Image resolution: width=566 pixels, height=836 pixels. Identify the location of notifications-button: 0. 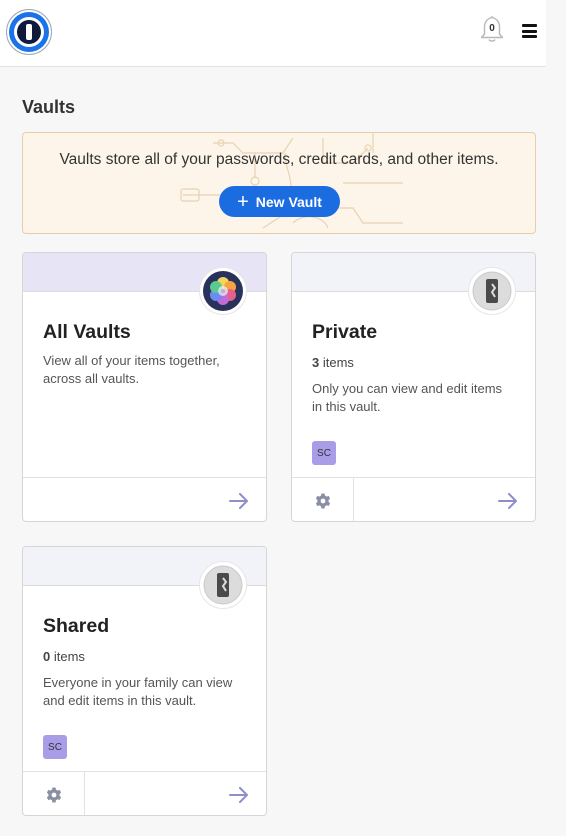
(492, 29).